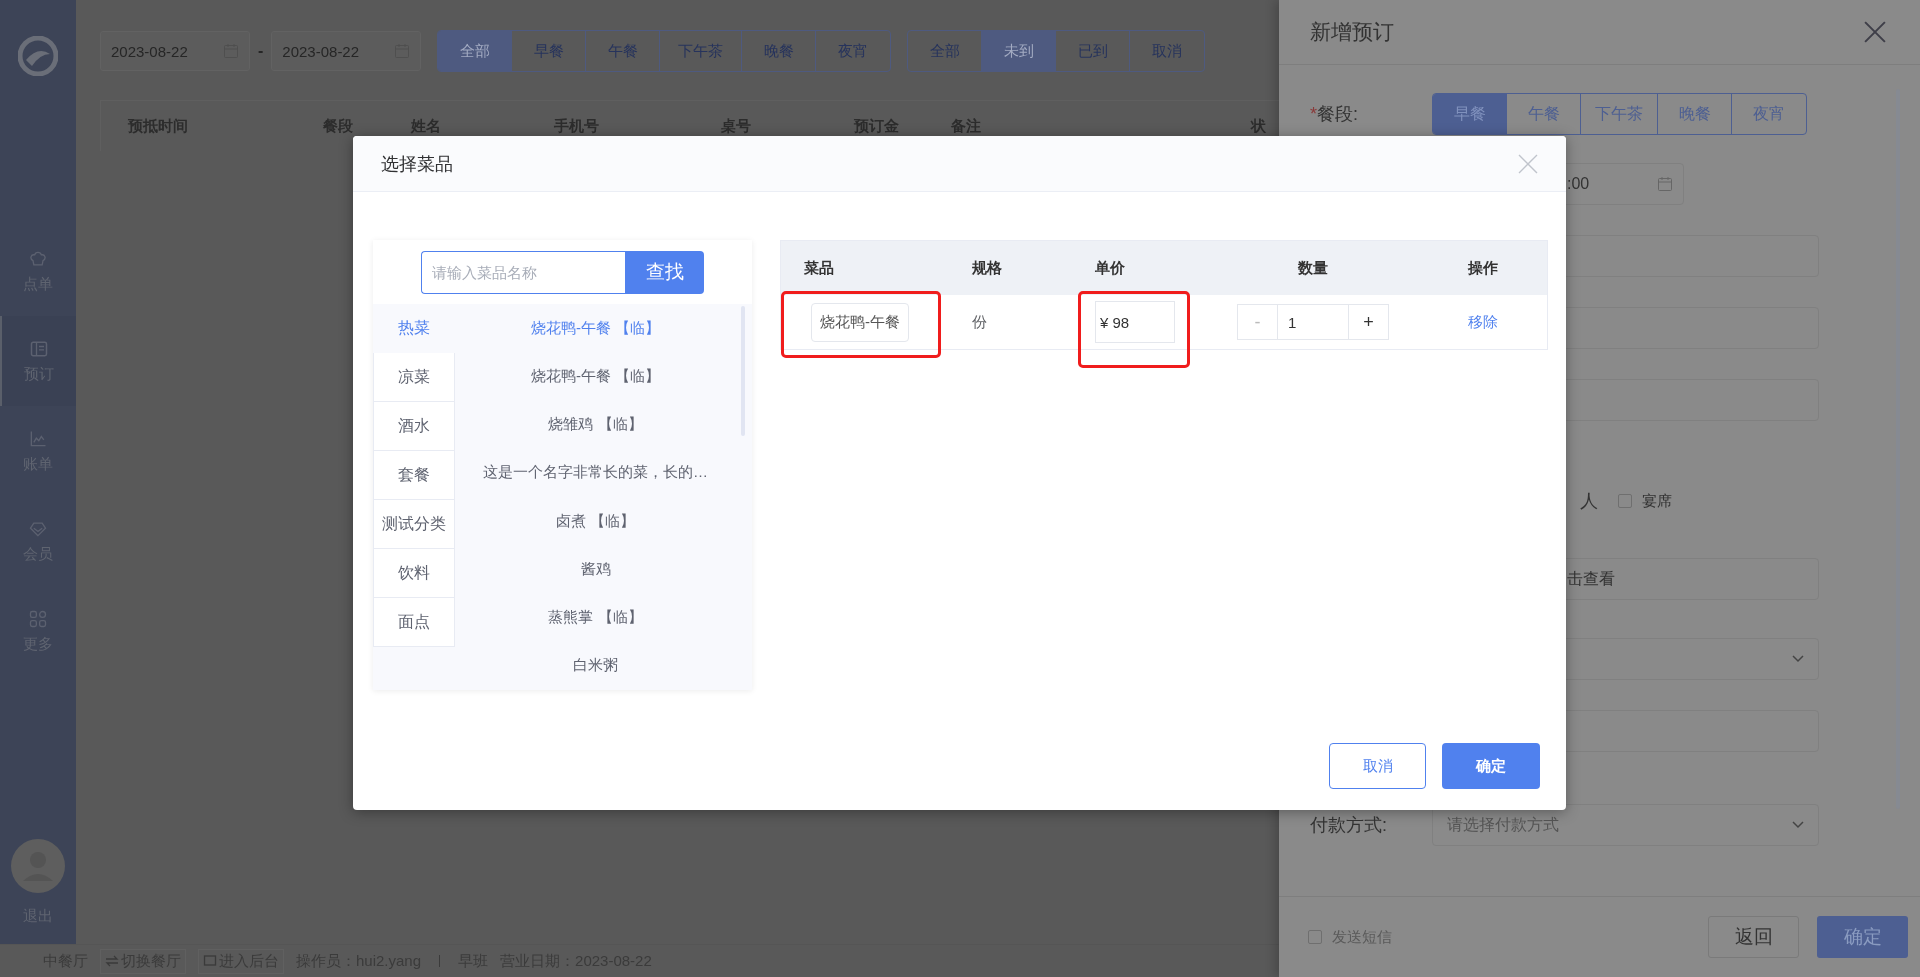  Describe the element at coordinates (1377, 766) in the screenshot. I see `cancel-button: 取消` at that location.